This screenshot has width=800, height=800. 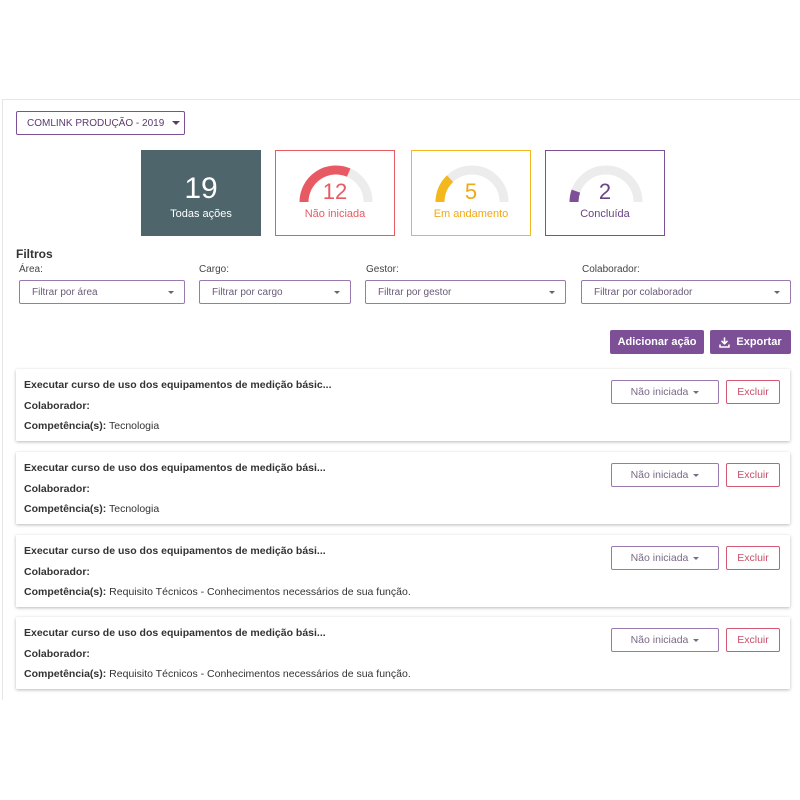 What do you see at coordinates (34, 254) in the screenshot?
I see `filters-heading: Filtros` at bounding box center [34, 254].